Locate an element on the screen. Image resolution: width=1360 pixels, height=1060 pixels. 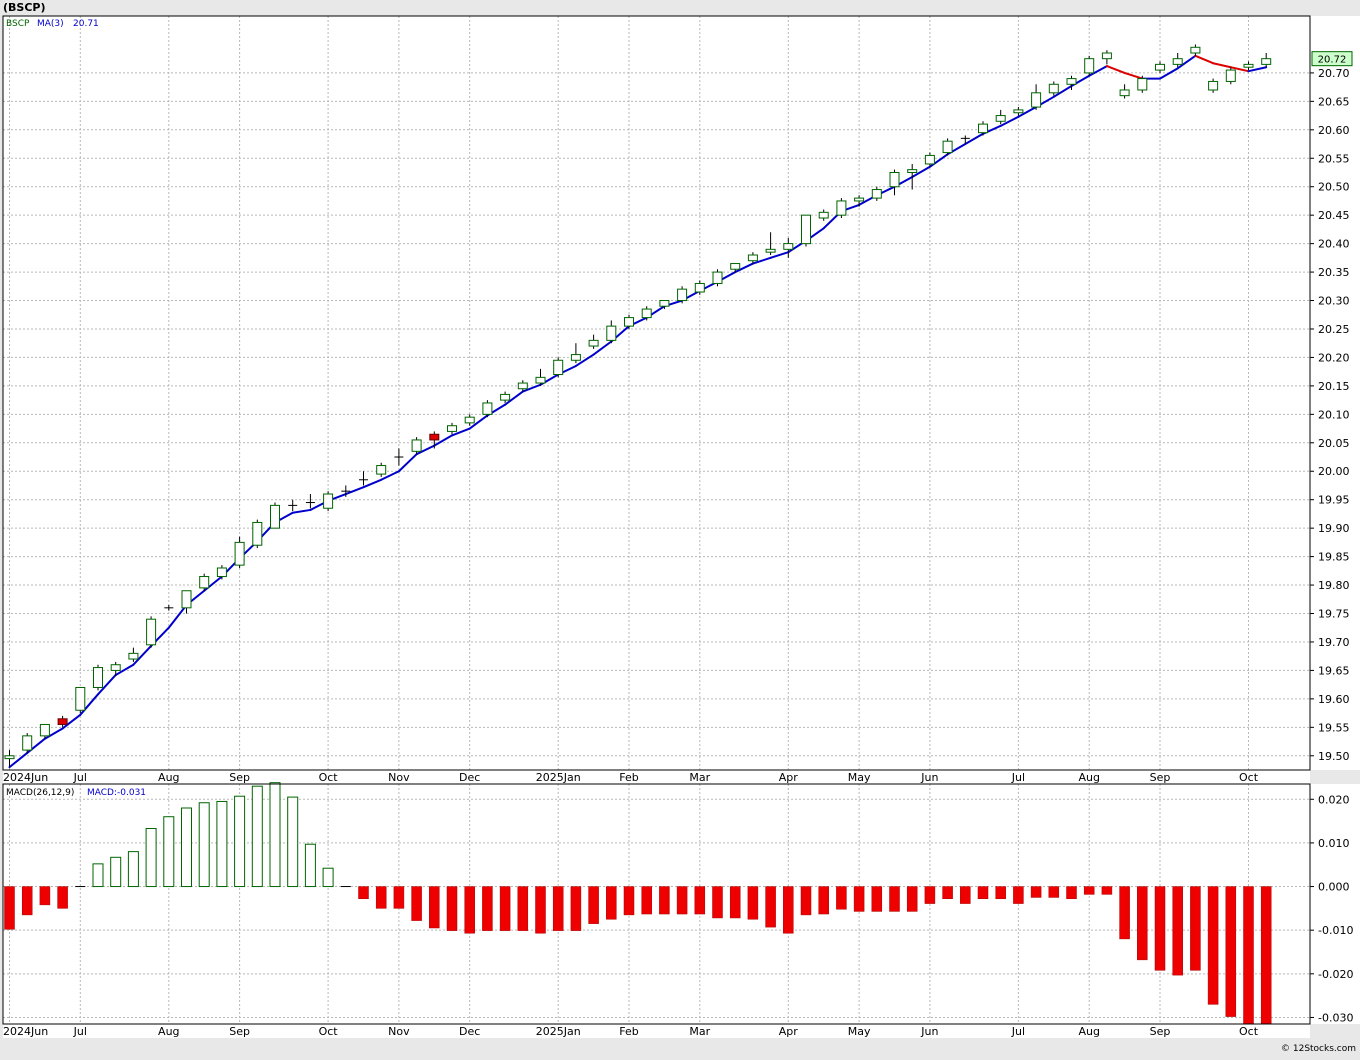
macd-x-tick-label: Sep is located at coordinates (239, 1031).